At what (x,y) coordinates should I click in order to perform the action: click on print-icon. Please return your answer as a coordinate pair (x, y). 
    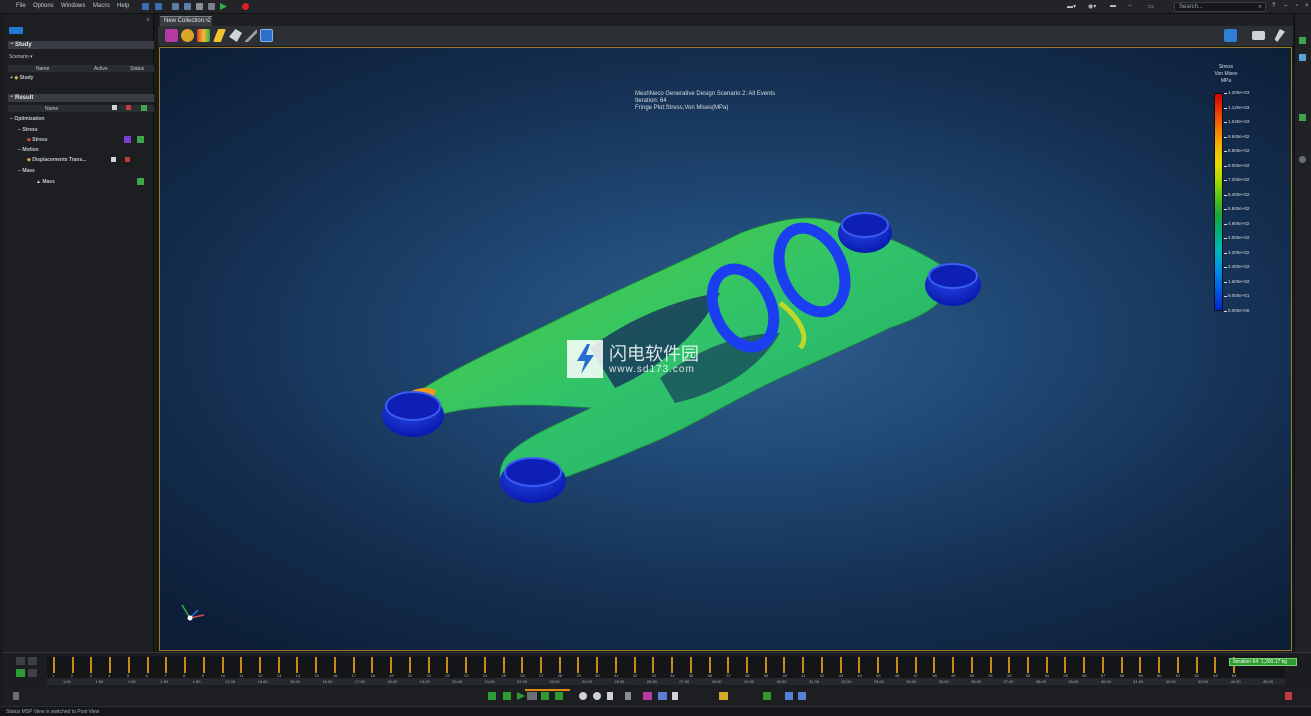
    Looking at the image, I should click on (211, 6).